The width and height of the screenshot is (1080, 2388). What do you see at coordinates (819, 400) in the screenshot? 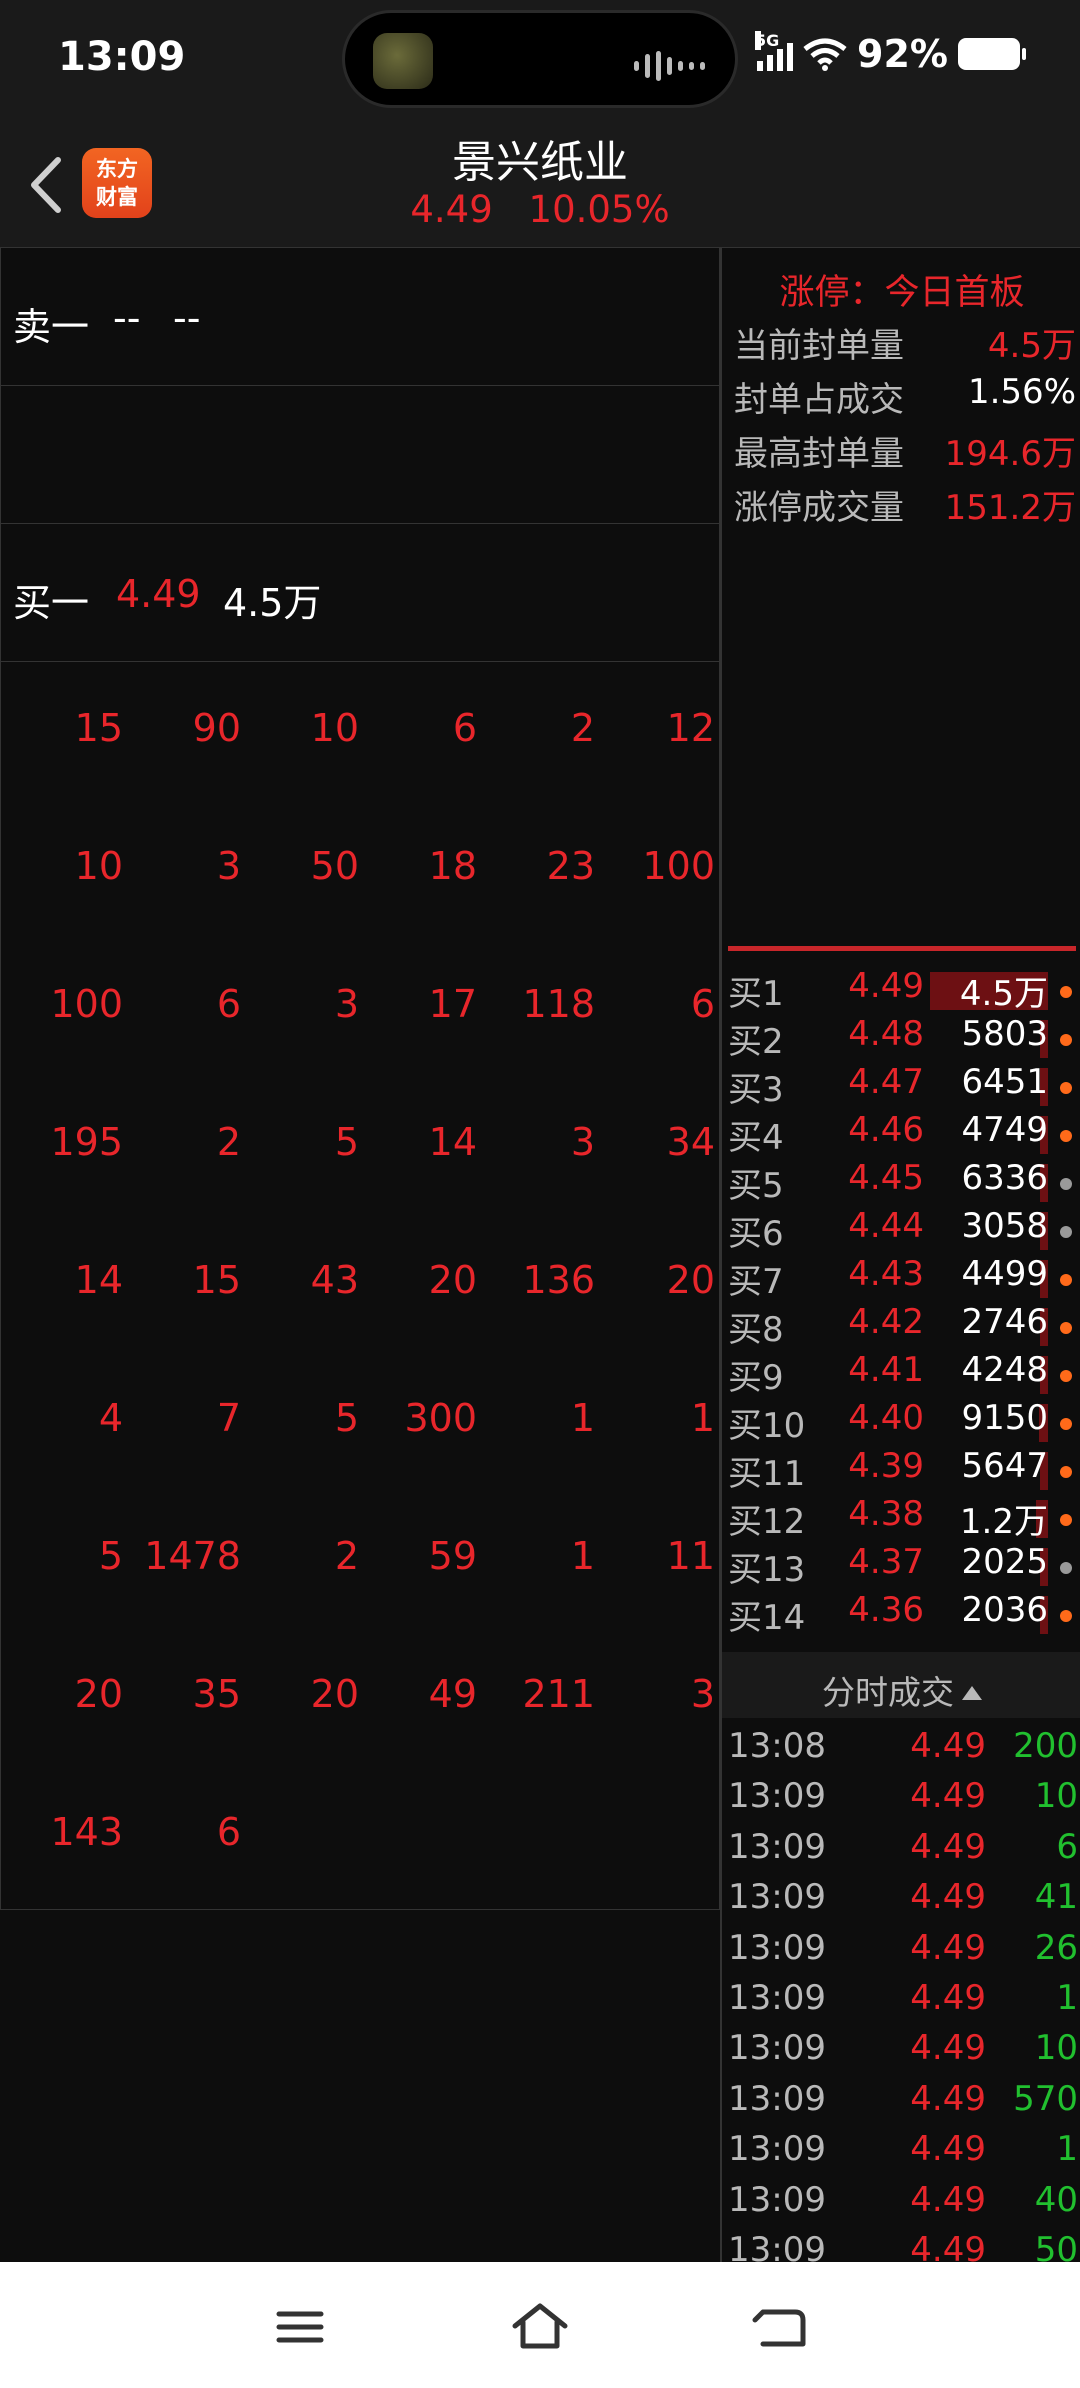
I see `limit-stat-label: 封单占成交` at bounding box center [819, 400].